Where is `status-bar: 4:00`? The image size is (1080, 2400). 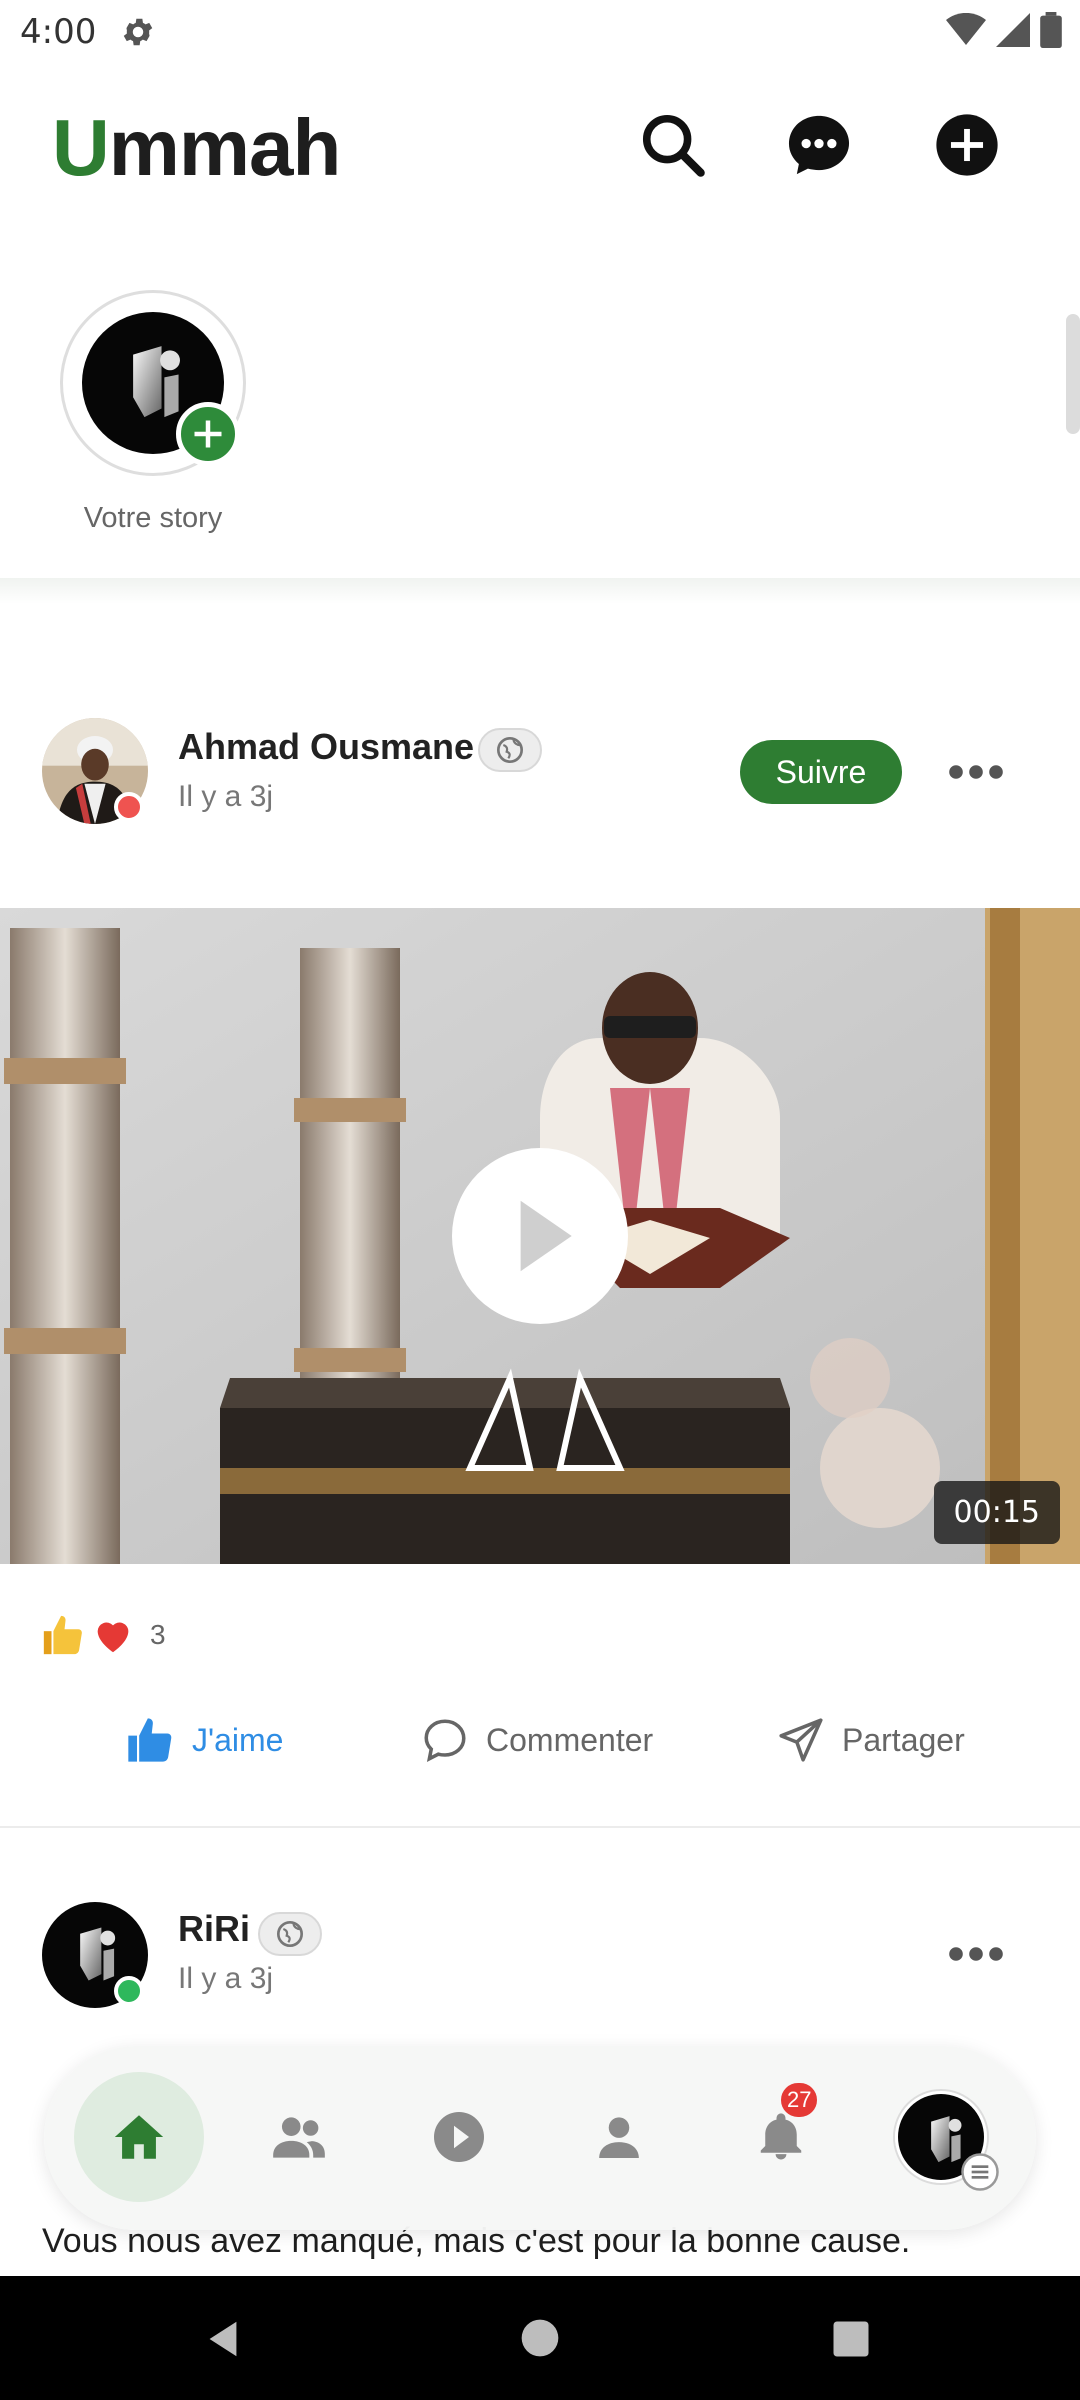
status-bar: 4:00 is located at coordinates (540, 31).